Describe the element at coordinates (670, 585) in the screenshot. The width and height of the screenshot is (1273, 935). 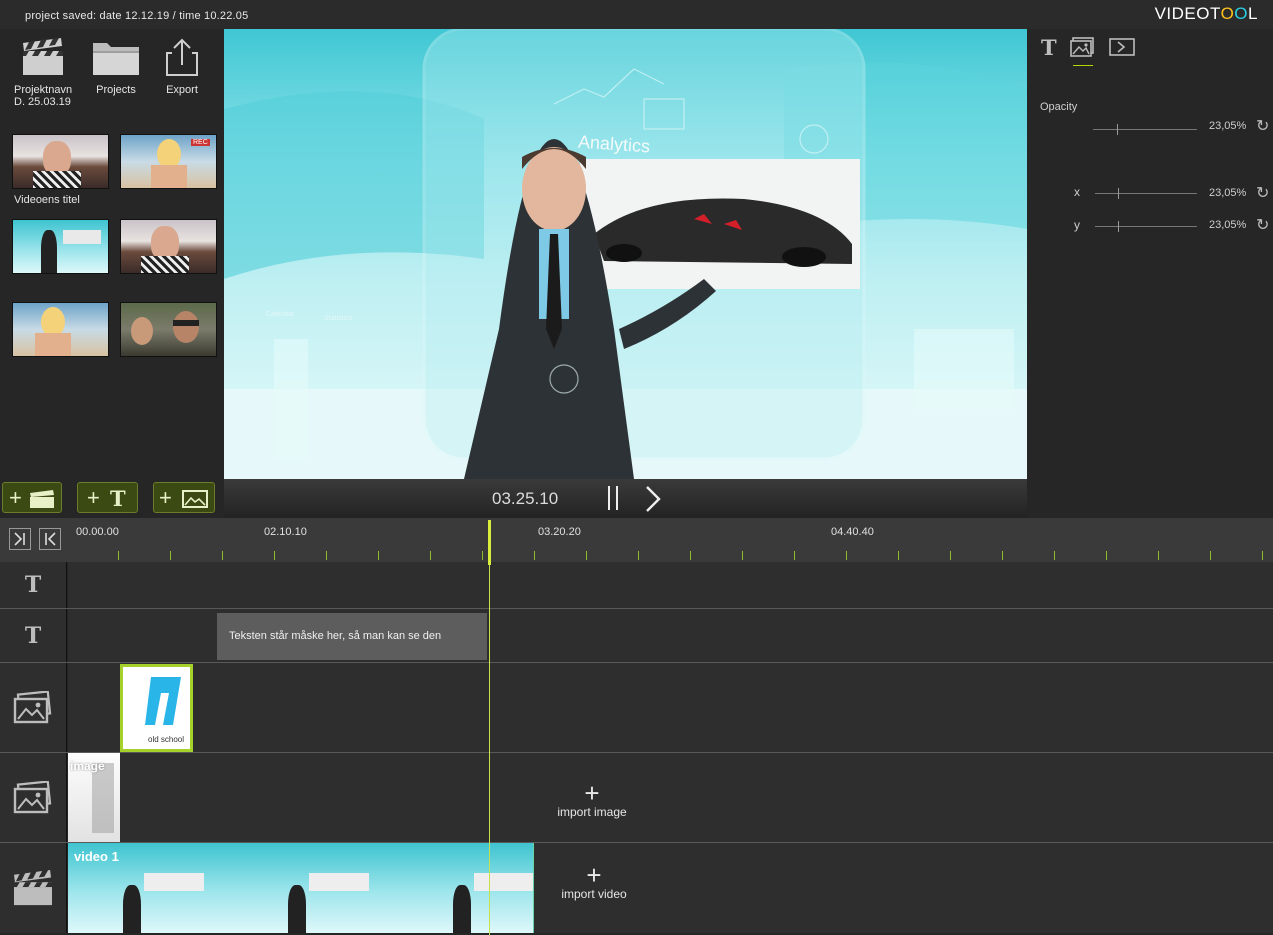
I see `text-track-lane` at that location.